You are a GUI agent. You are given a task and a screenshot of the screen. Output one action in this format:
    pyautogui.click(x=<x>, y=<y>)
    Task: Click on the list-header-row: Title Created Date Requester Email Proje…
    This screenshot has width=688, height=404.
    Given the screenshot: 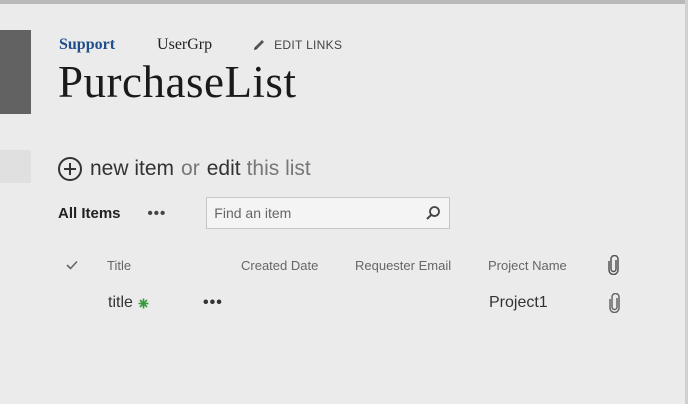 What is the action you would take?
    pyautogui.click(x=345, y=265)
    